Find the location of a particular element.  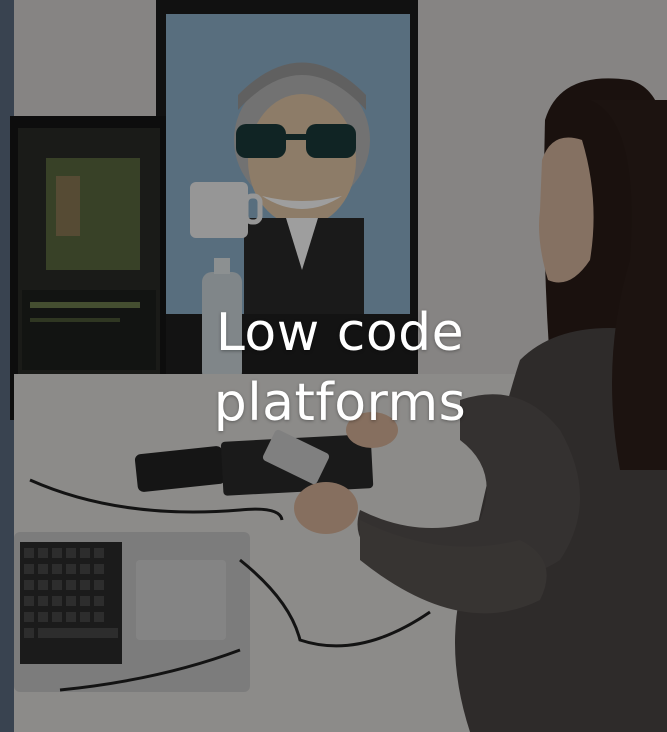

tile-caption: Low code platforms is located at coordinates (340, 368).